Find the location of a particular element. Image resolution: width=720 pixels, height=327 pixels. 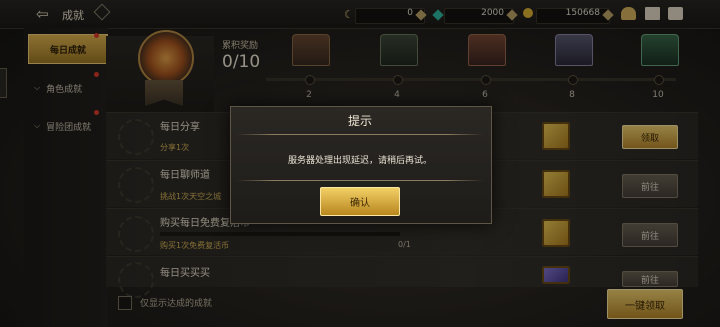

dialog-divider-top is located at coordinates (360, 134).